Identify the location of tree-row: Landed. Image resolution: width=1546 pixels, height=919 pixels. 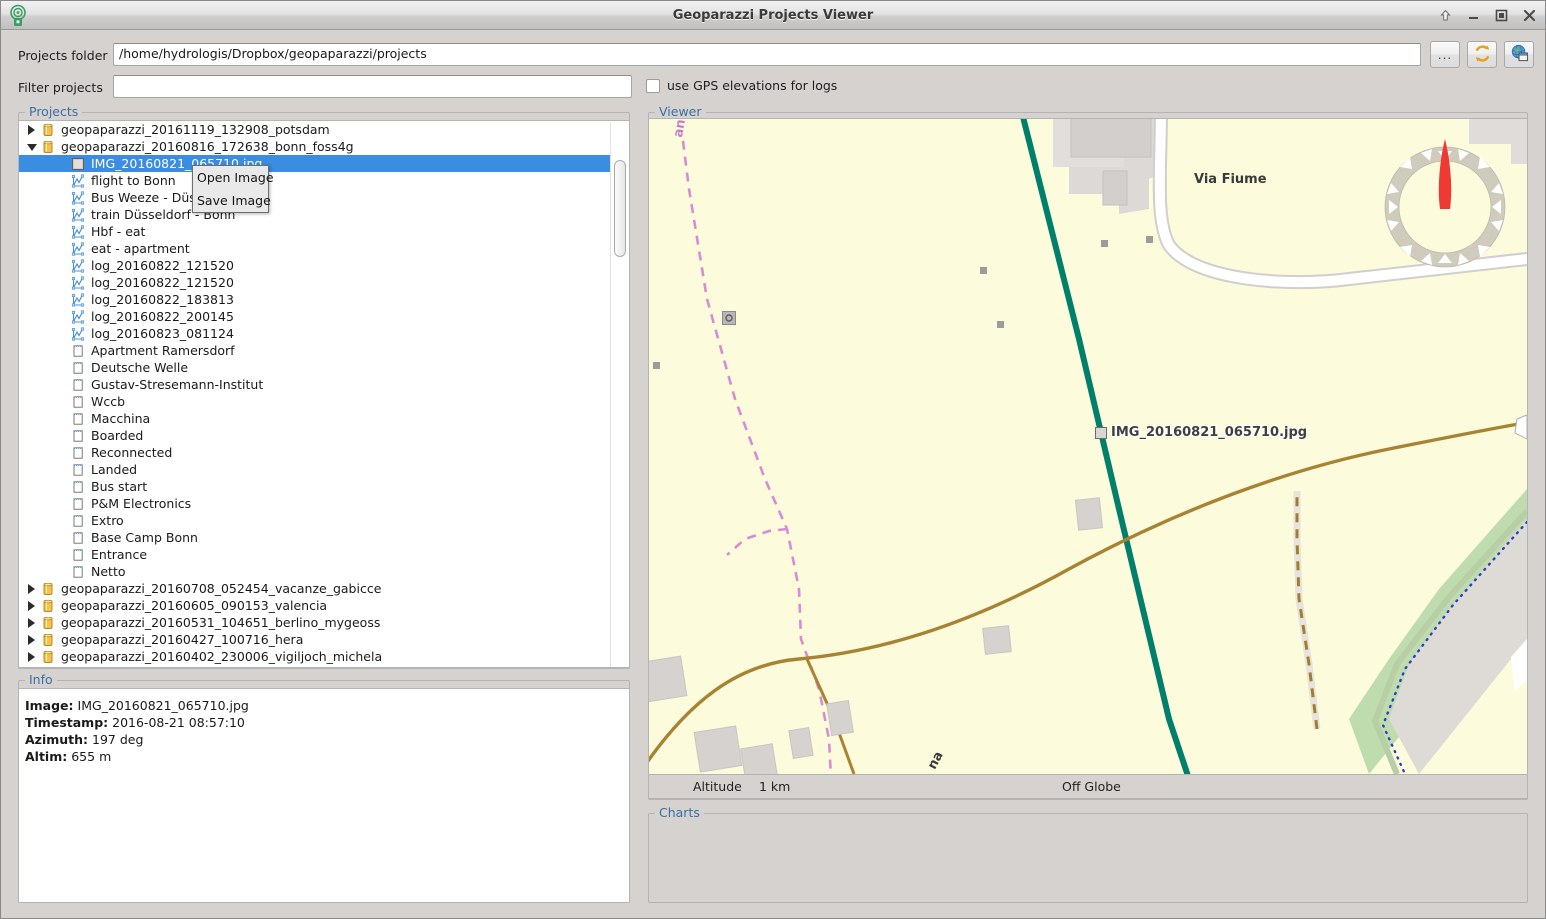
(315, 469).